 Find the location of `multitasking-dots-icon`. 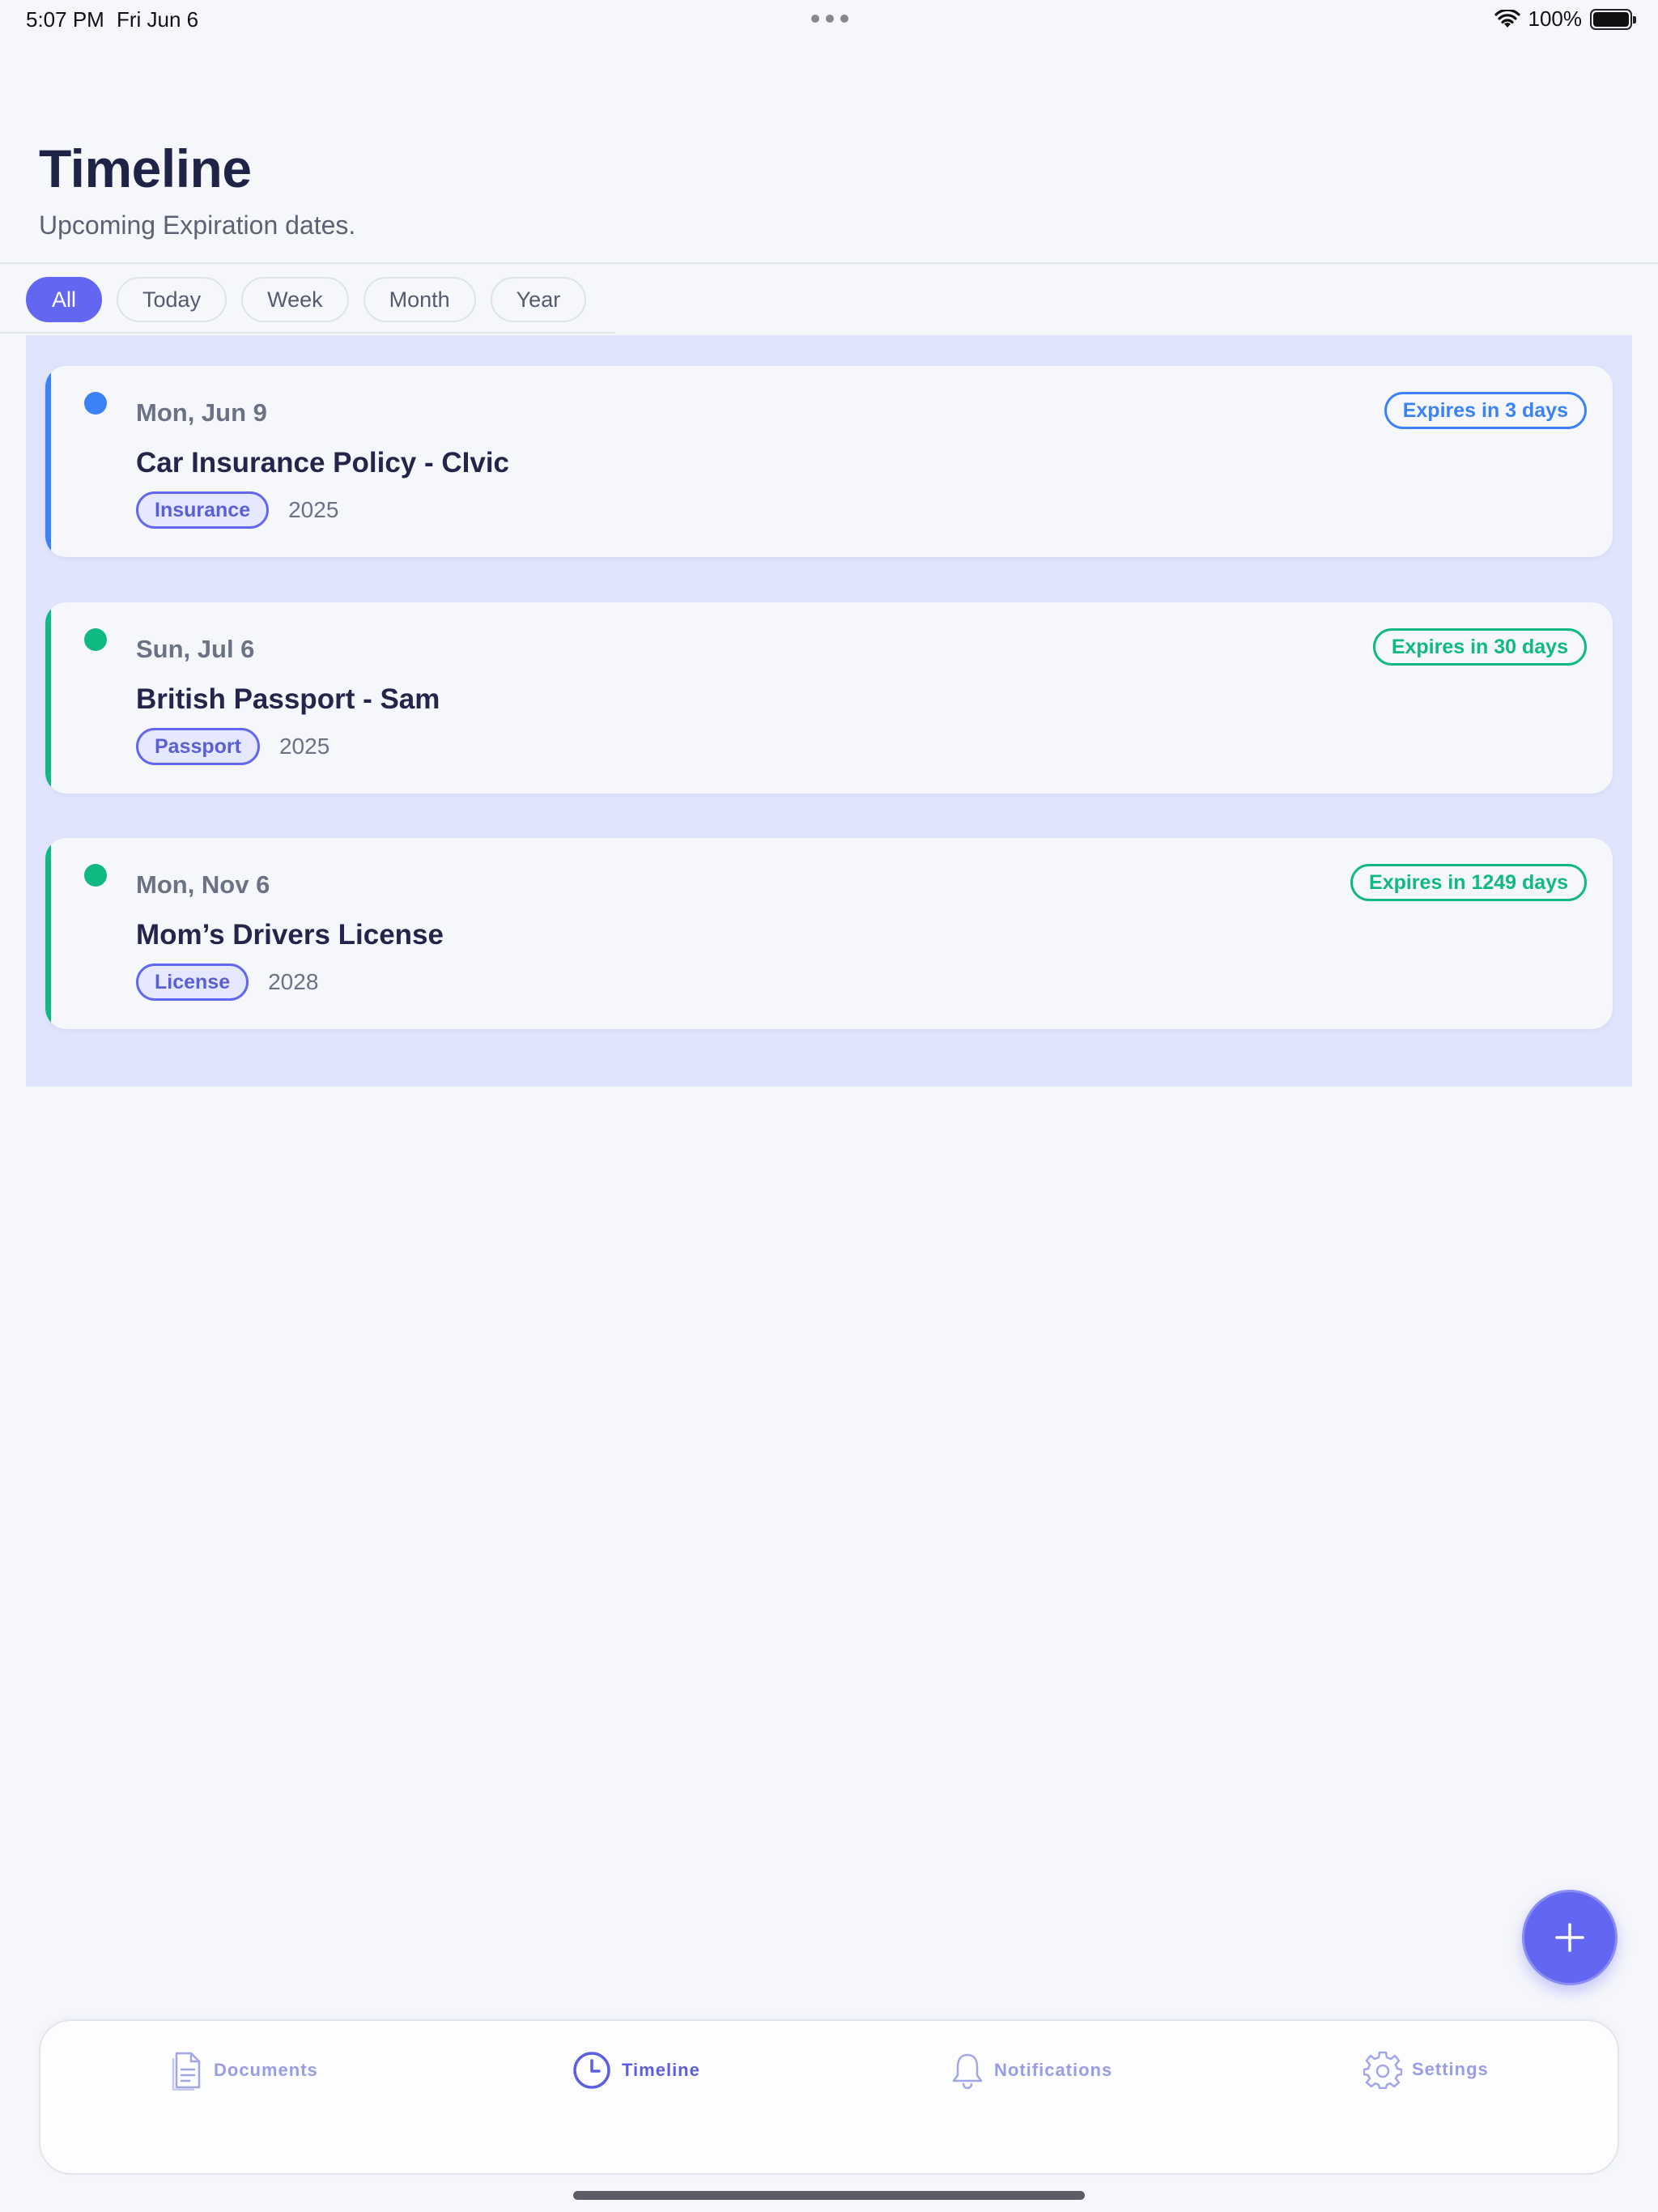

multitasking-dots-icon is located at coordinates (829, 19).